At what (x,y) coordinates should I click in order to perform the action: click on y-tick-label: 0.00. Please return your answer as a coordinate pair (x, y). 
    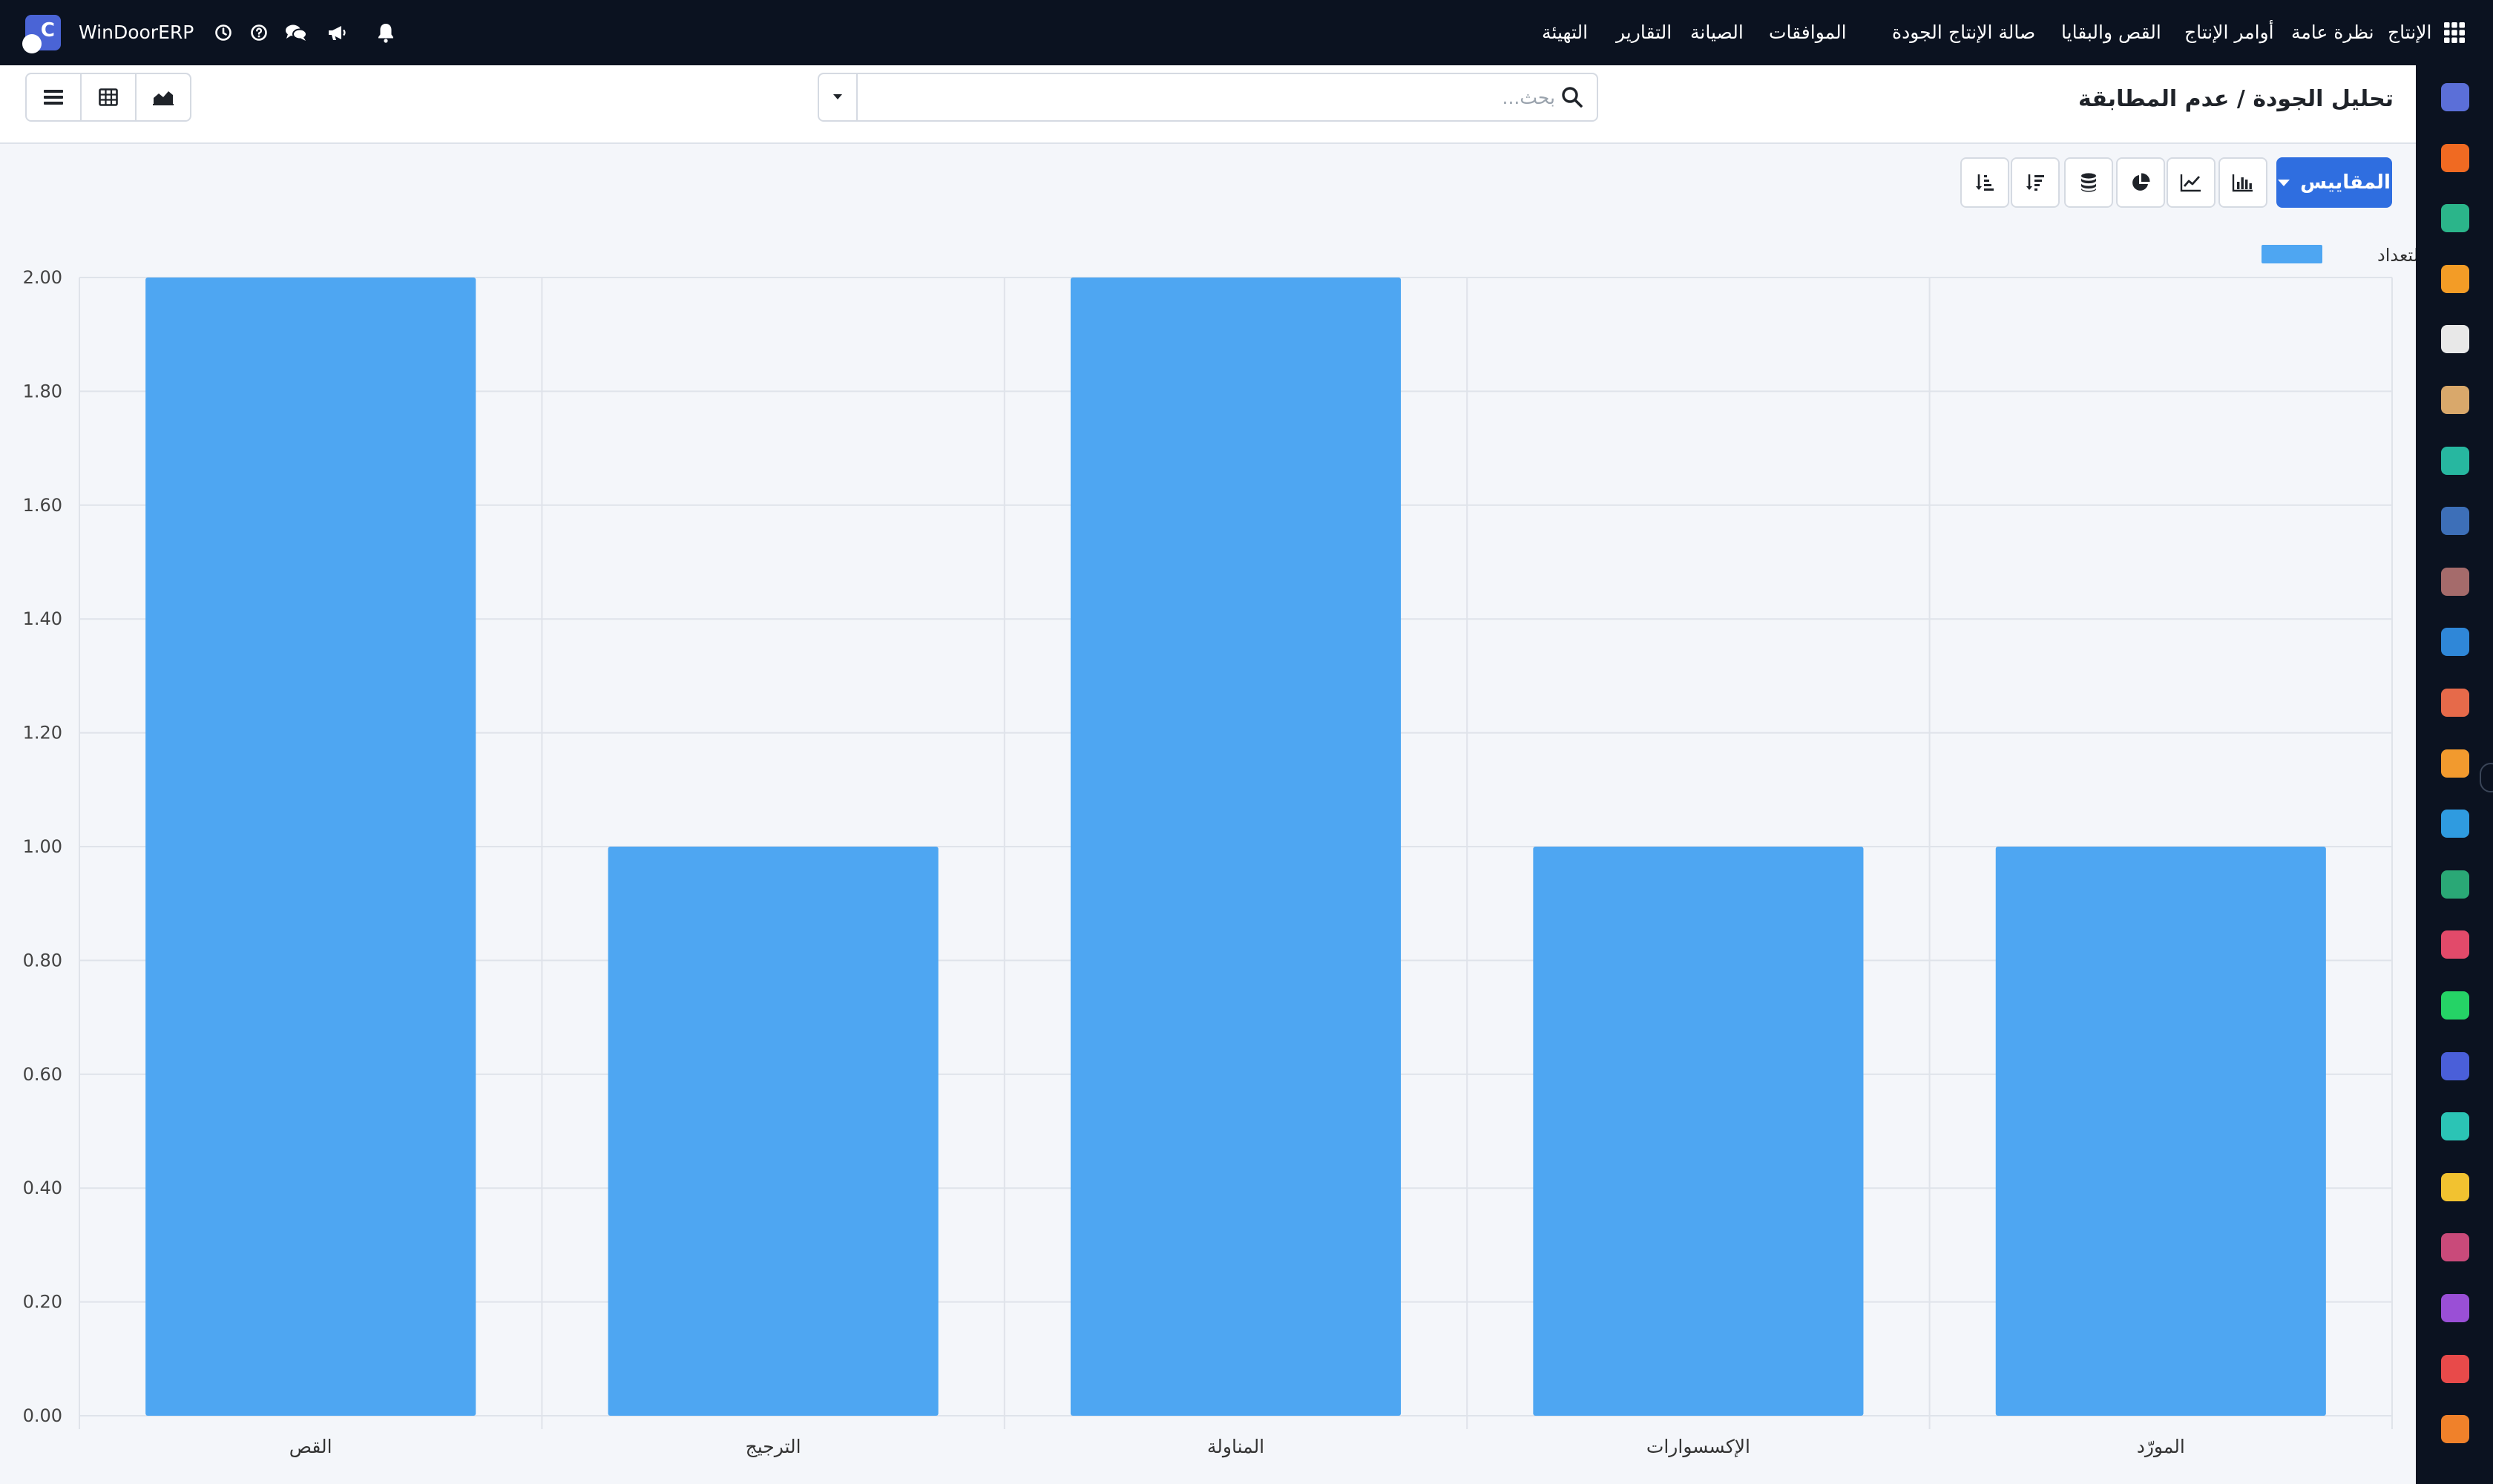
    Looking at the image, I should click on (42, 1415).